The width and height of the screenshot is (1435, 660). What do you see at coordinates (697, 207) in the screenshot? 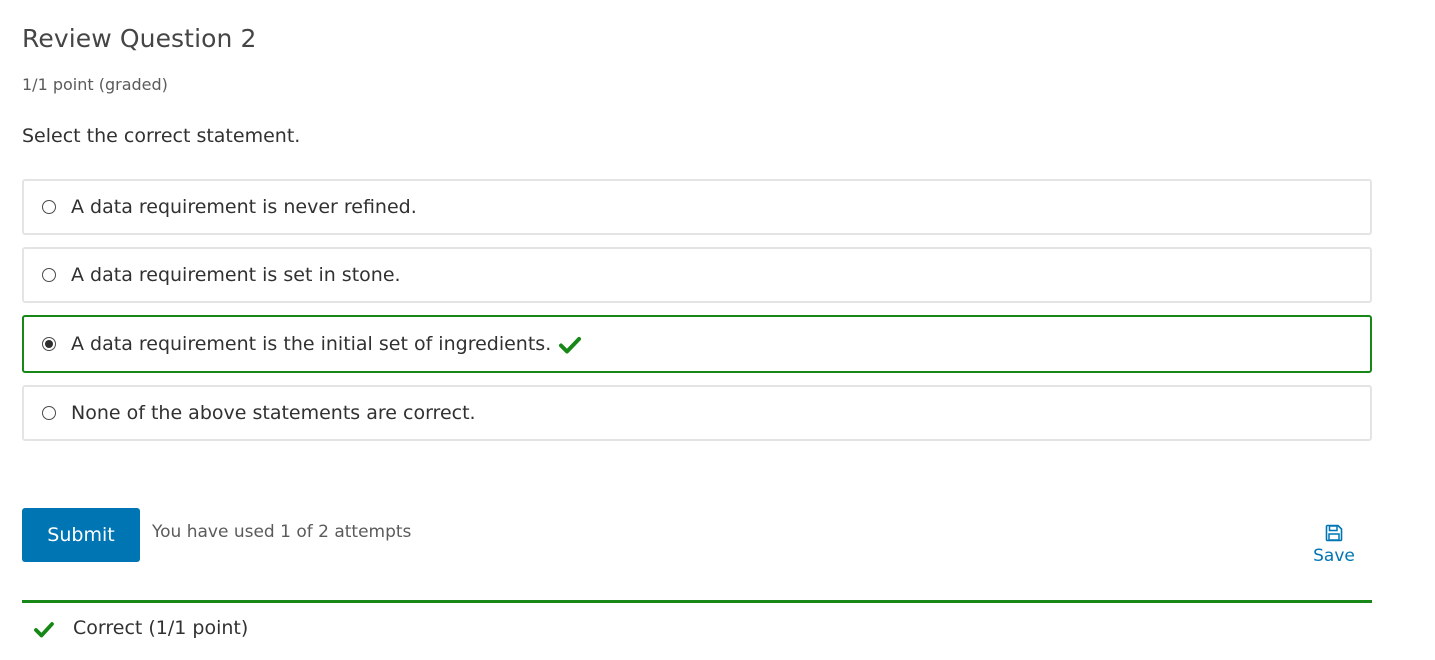
I see `choice-option-1: A data requirement is never refined.` at bounding box center [697, 207].